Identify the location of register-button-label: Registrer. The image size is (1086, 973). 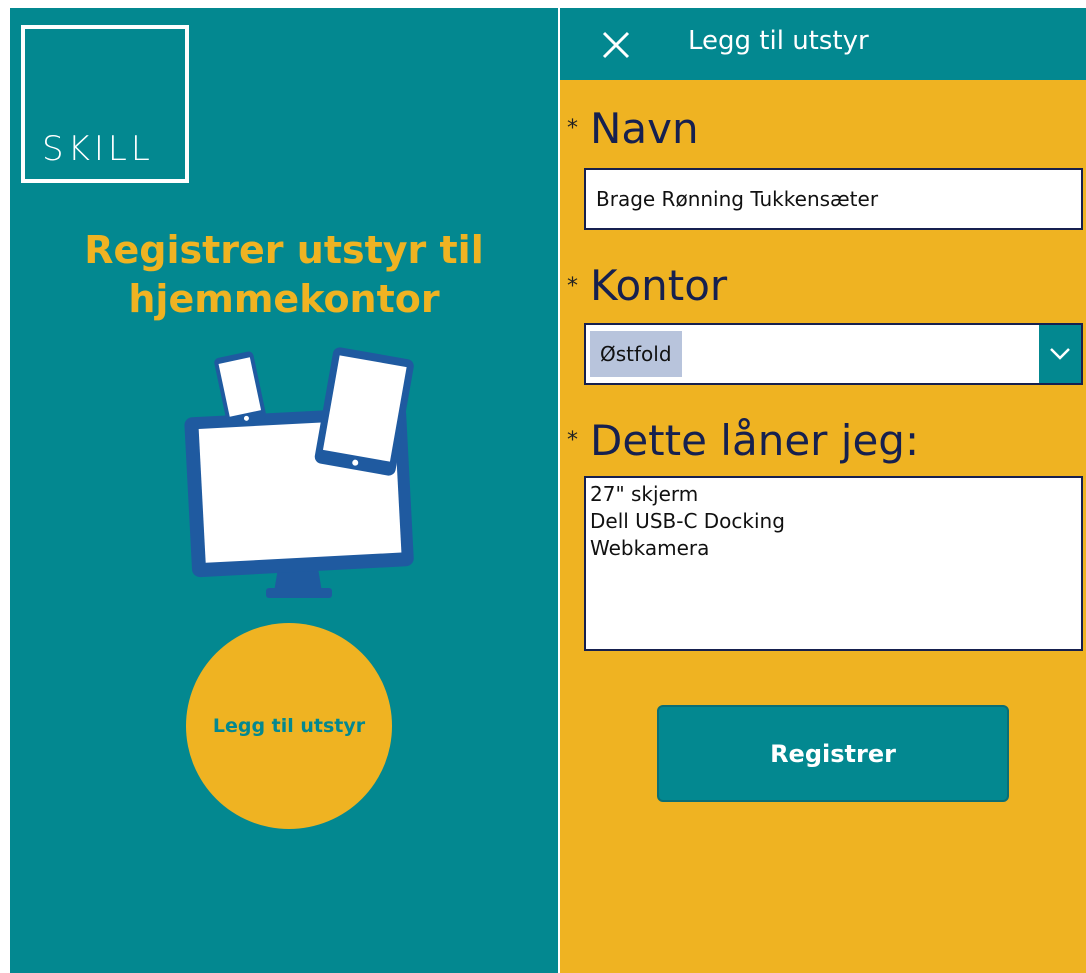
(833, 753).